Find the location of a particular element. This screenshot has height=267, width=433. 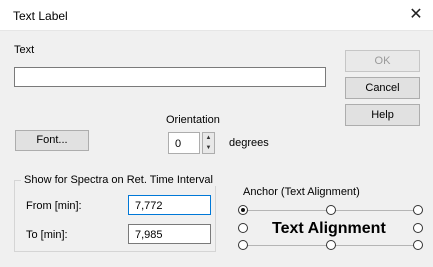

spin-up-icon: ▲ is located at coordinates (208, 138).